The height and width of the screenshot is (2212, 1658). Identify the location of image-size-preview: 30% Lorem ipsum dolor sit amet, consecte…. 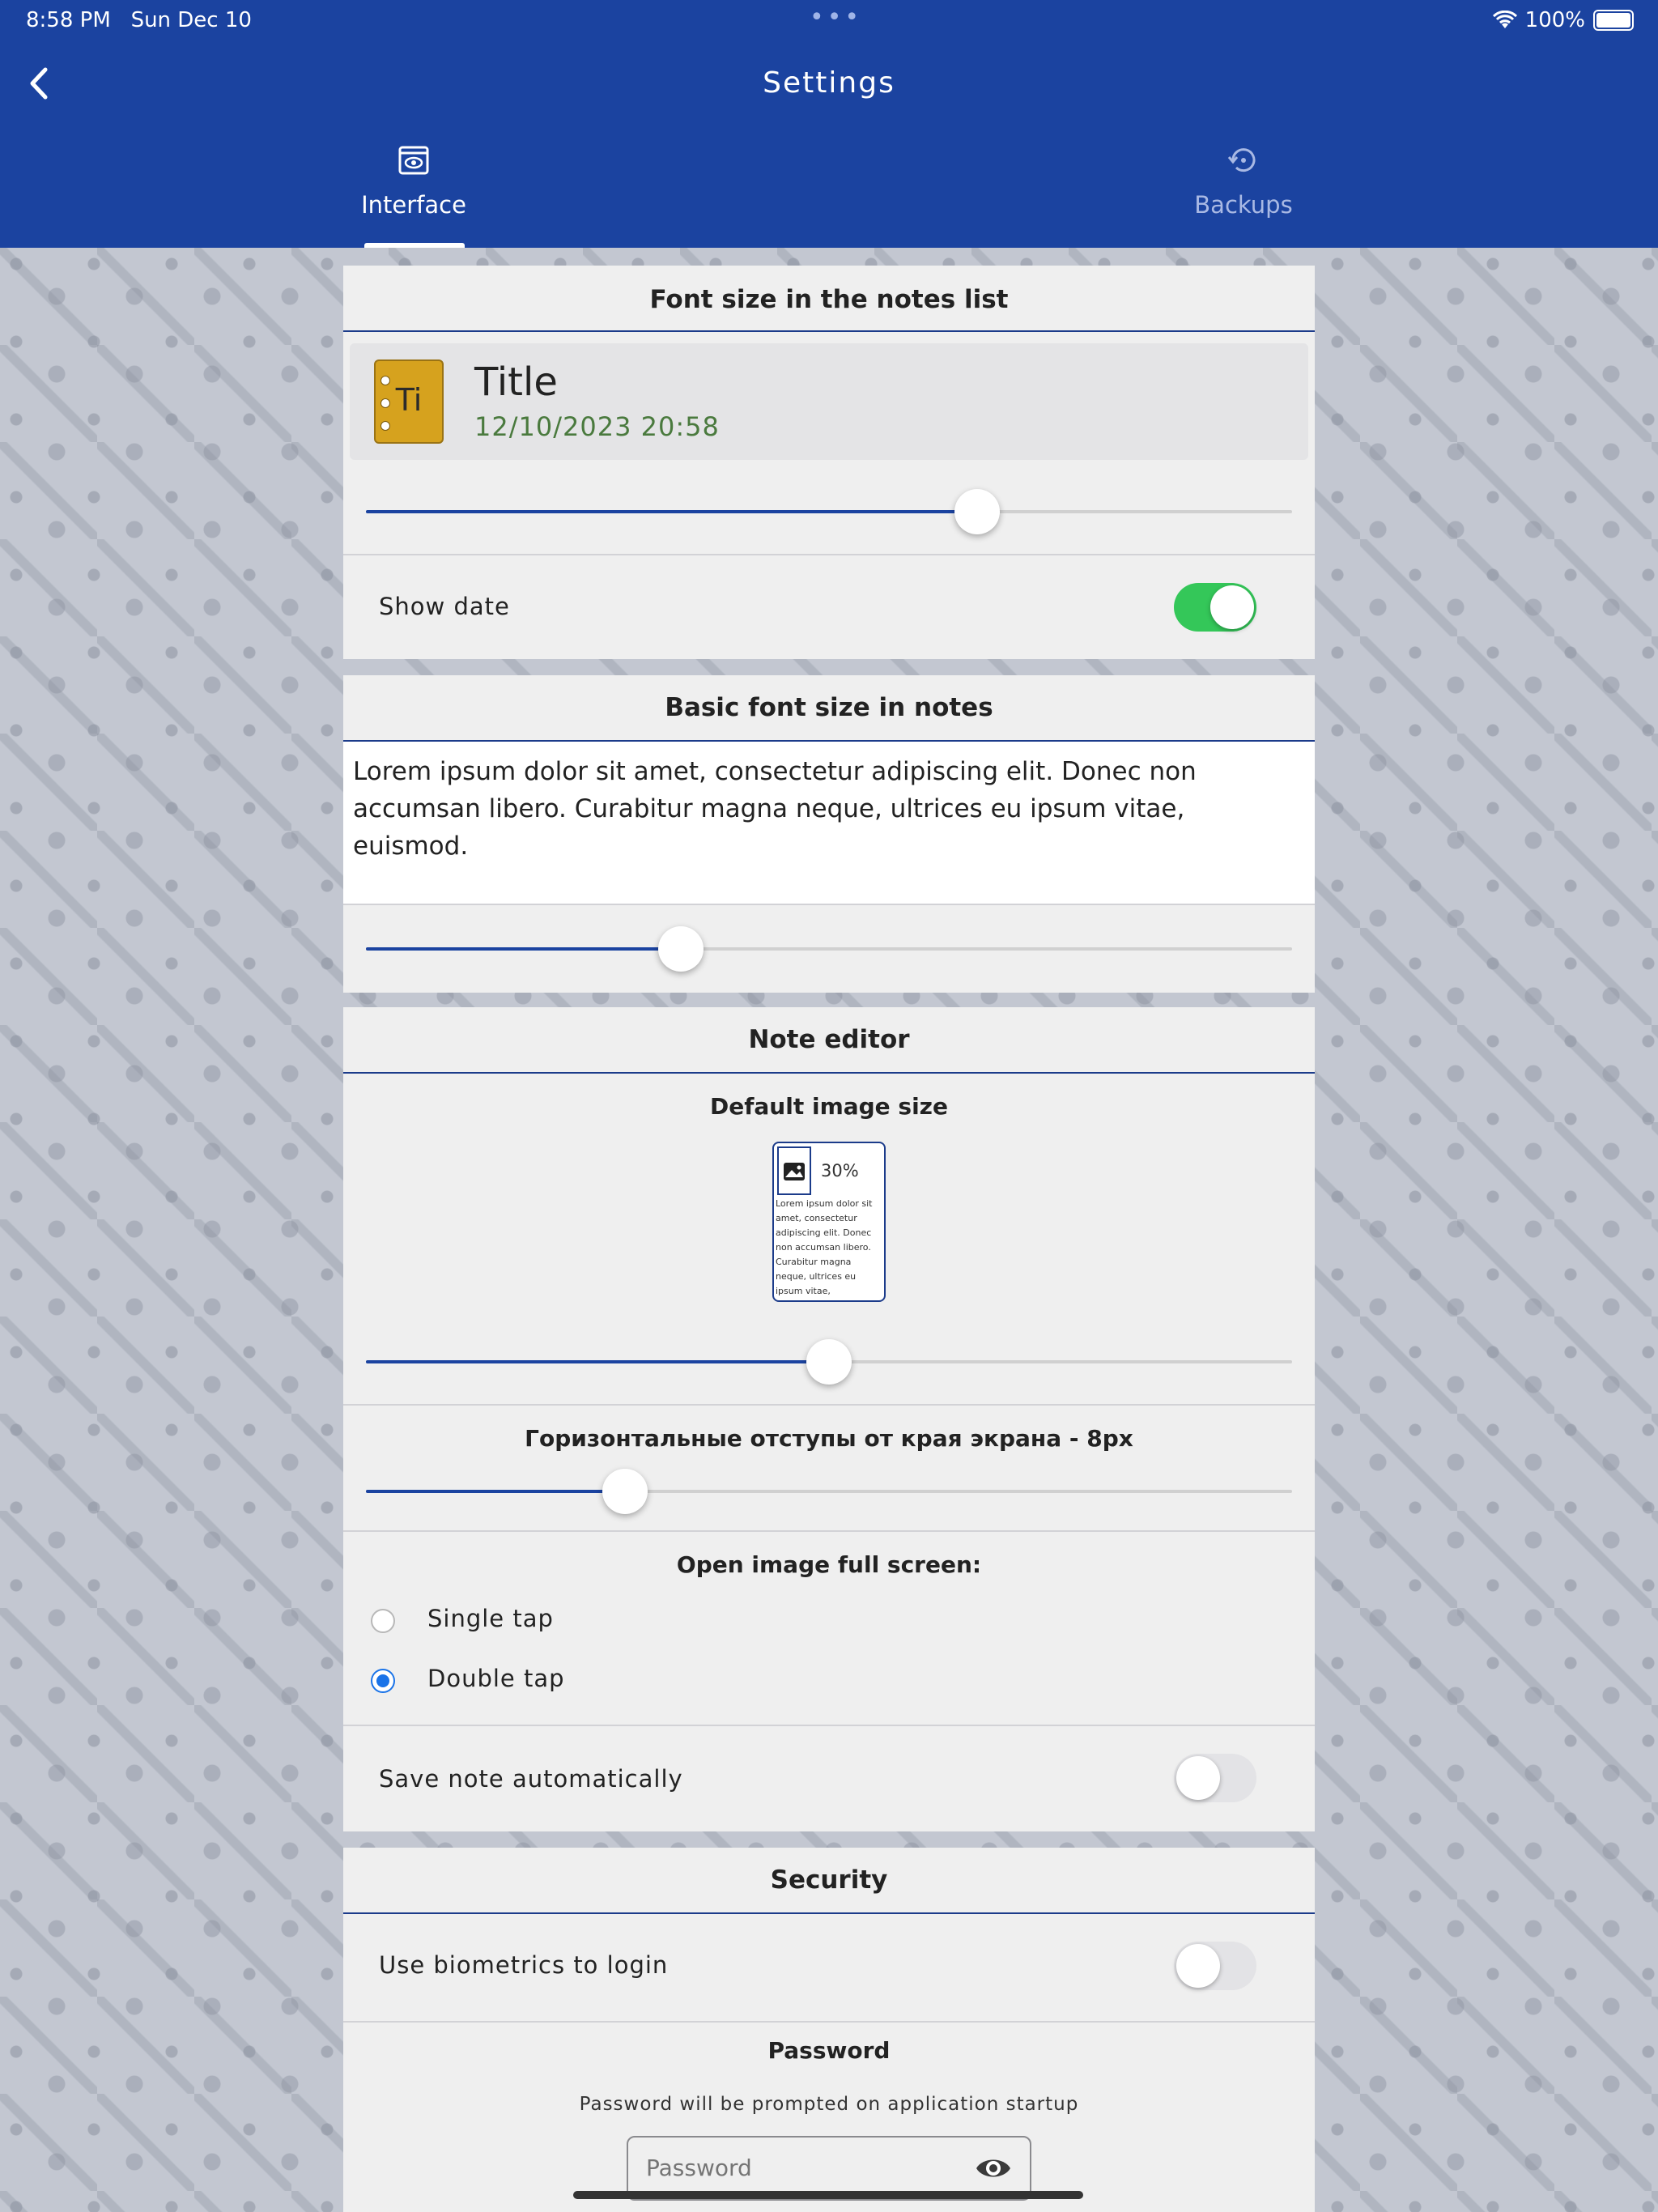
(829, 1222).